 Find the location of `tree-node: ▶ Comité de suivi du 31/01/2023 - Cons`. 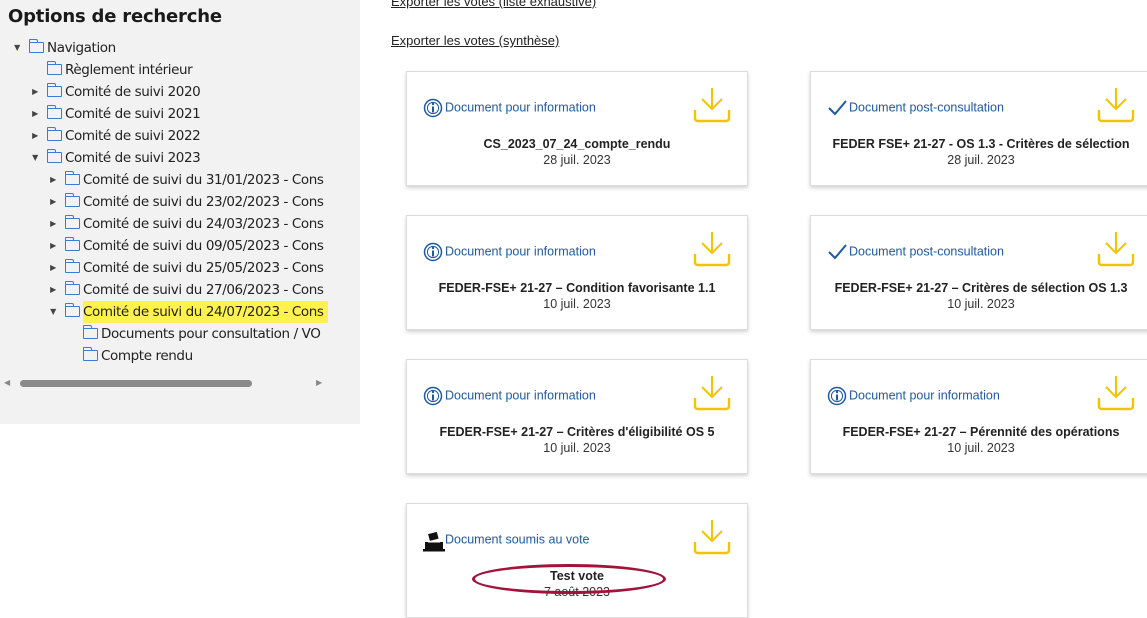

tree-node: ▶ Comité de suivi du 31/01/2023 - Cons is located at coordinates (166, 180).